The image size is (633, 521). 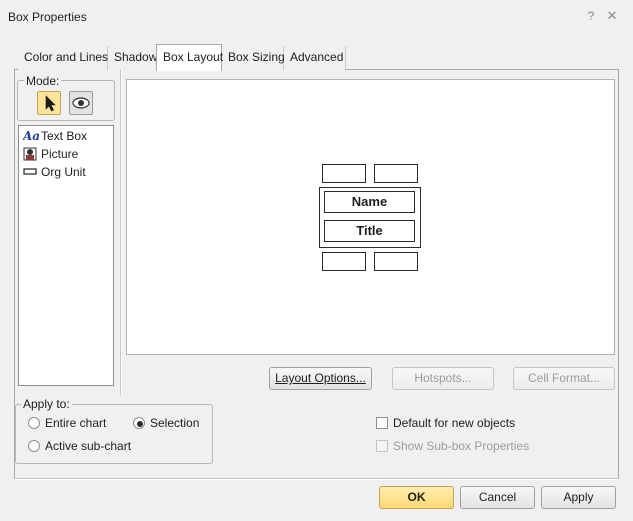 I want to click on toolbox-list: Aa Text Box Picture Org Unit, so click(x=66, y=255).